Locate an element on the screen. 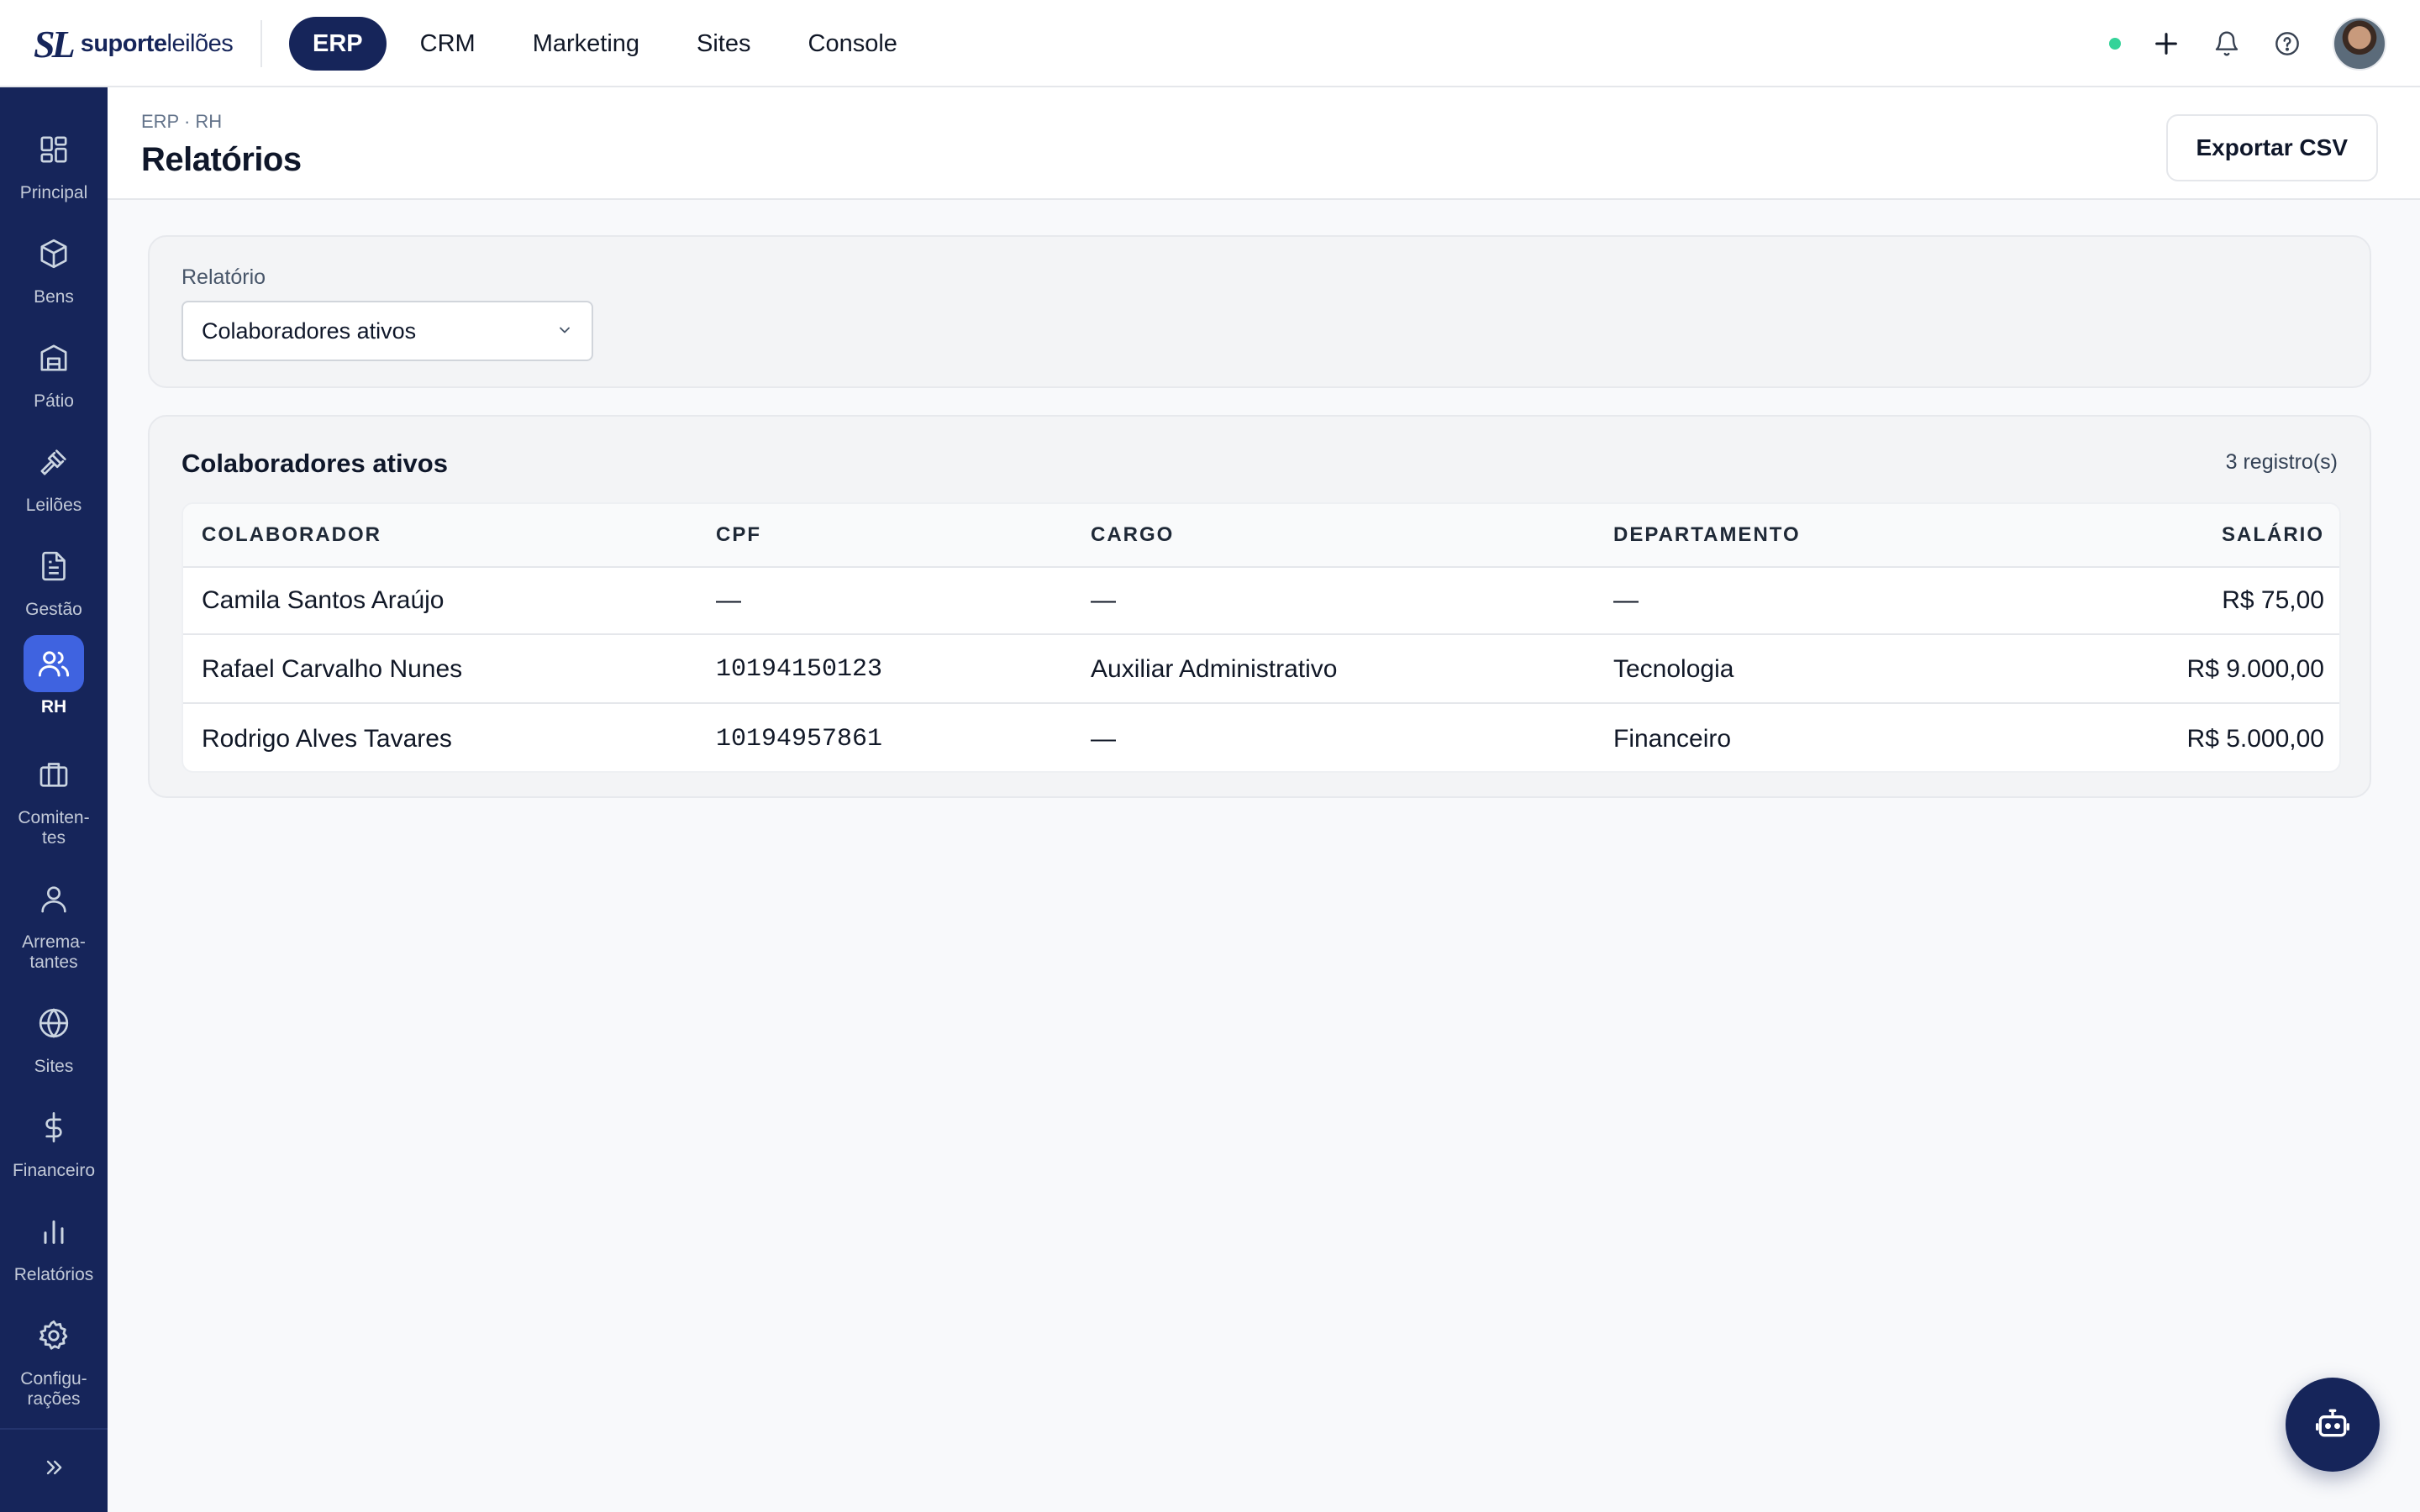 This screenshot has height=1512, width=2420. chevrons-right-icon is located at coordinates (54, 1469).